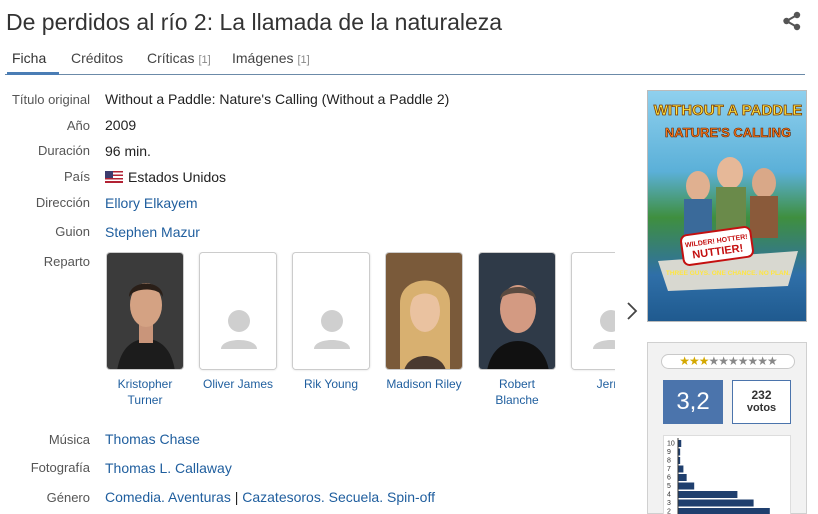 The image size is (818, 514). What do you see at coordinates (693, 402) in the screenshot?
I see `average-rating: 3,2` at bounding box center [693, 402].